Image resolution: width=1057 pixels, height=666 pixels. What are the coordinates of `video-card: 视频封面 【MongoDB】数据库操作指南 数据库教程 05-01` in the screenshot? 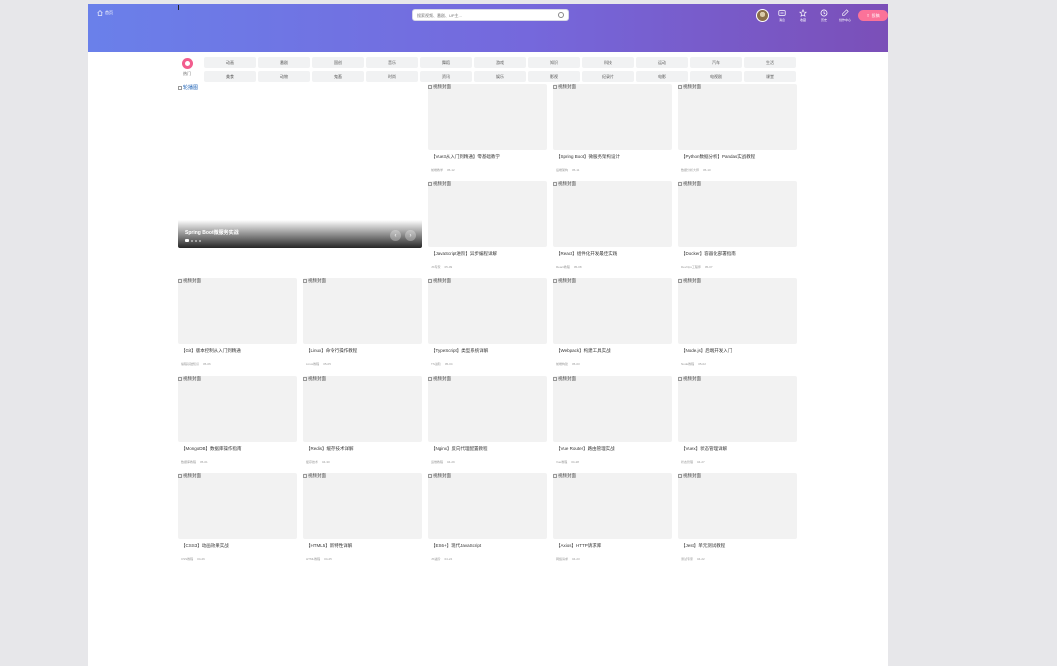 It's located at (237, 423).